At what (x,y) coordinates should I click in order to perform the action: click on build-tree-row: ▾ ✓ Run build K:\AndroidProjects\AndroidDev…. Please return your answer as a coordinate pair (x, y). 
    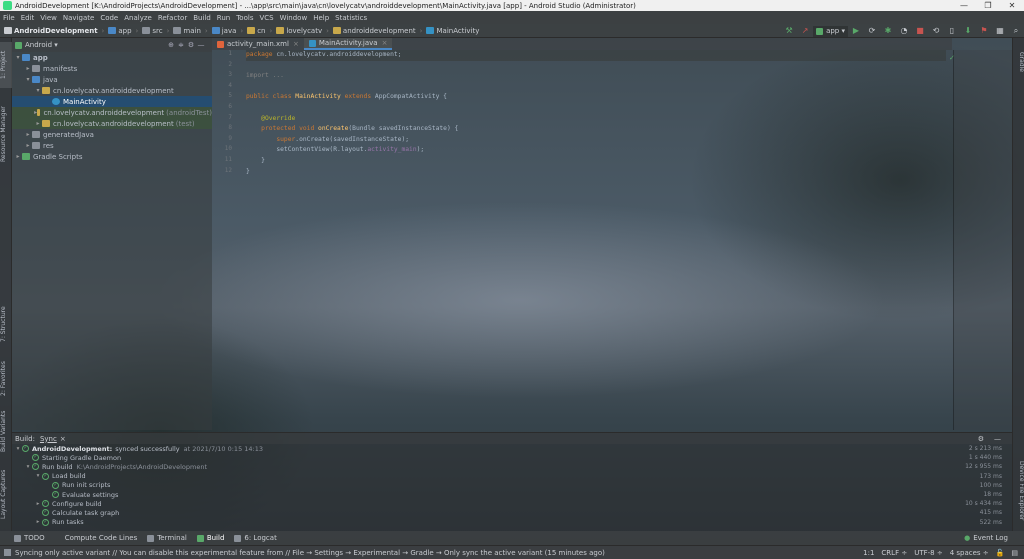
    Looking at the image, I should click on (512, 466).